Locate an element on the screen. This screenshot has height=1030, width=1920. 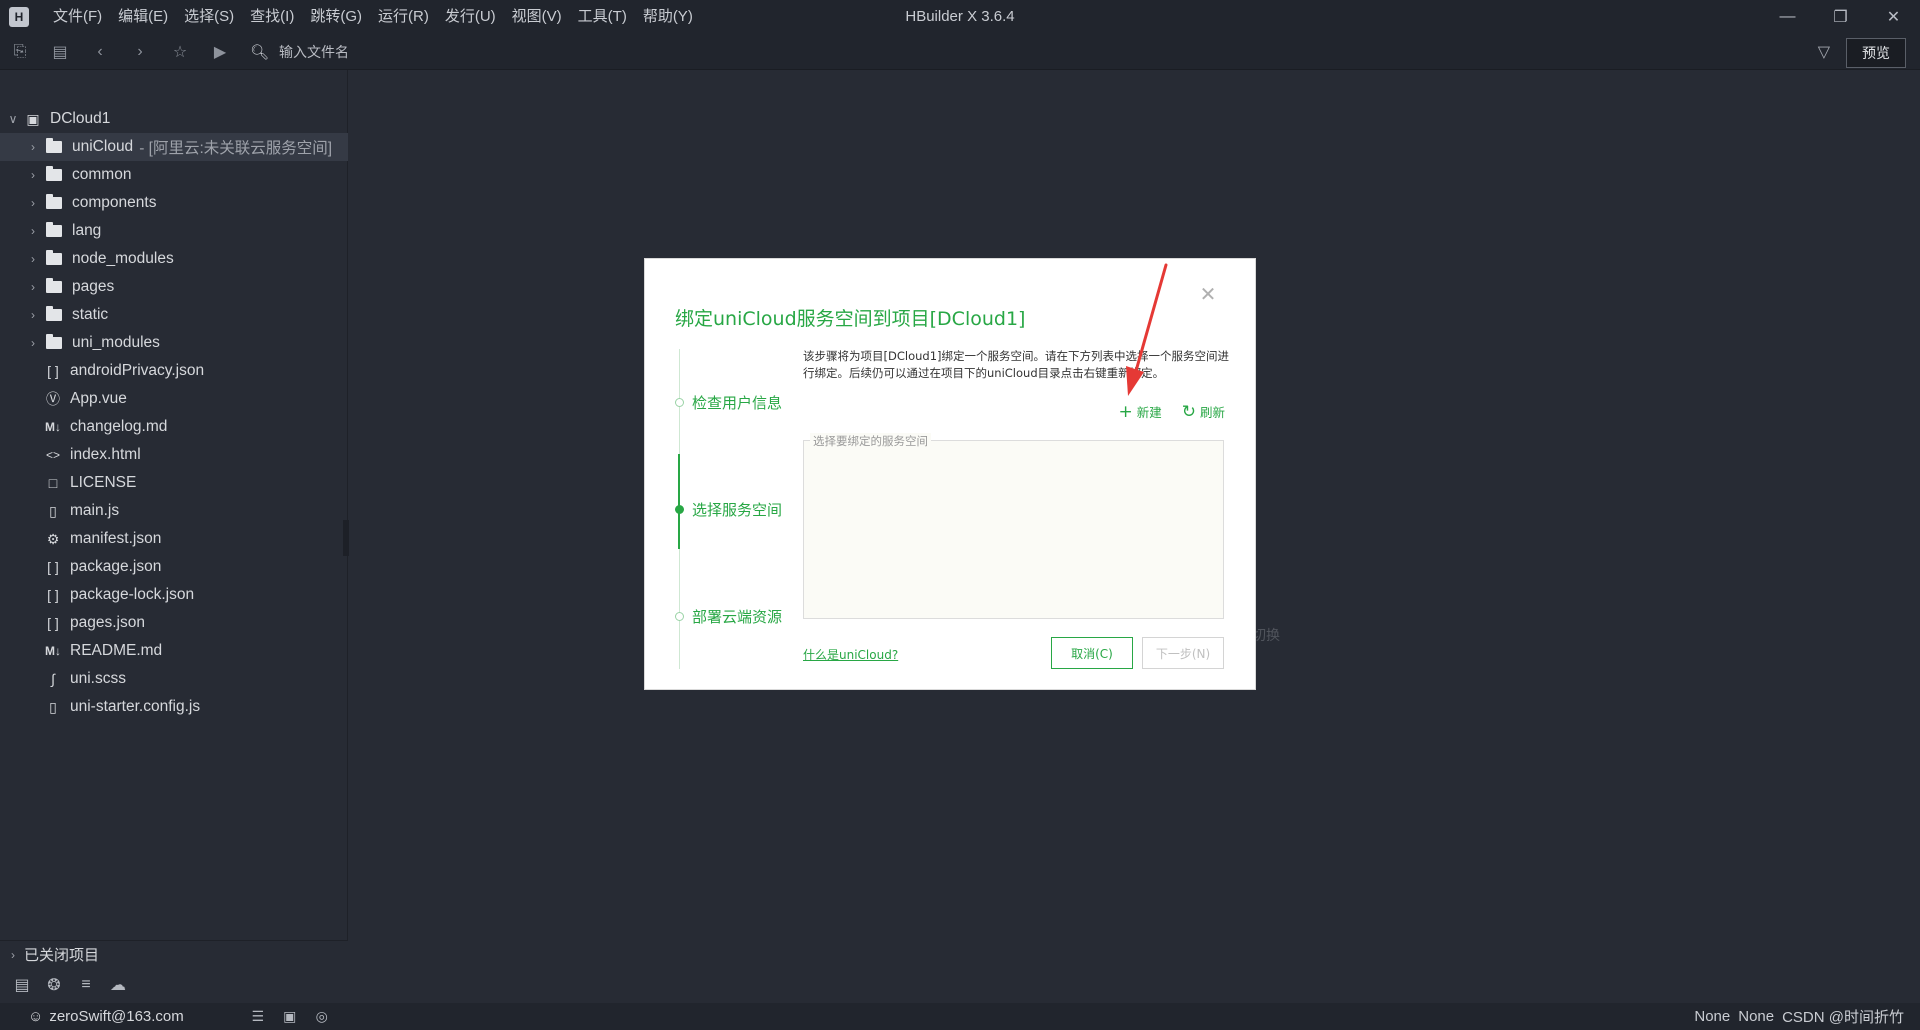
tree-item-readme-md: M↓ README.md is located at coordinates (174, 651).